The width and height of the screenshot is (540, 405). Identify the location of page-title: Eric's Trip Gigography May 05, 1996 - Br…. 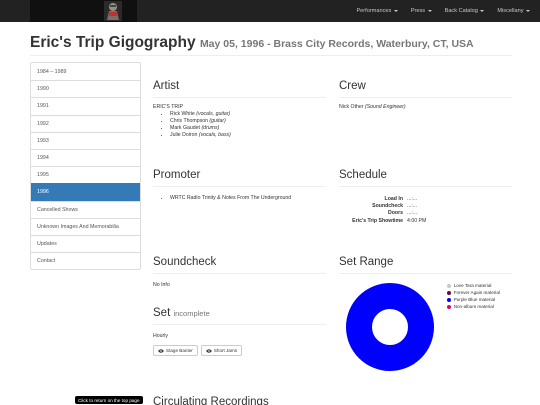
(252, 43).